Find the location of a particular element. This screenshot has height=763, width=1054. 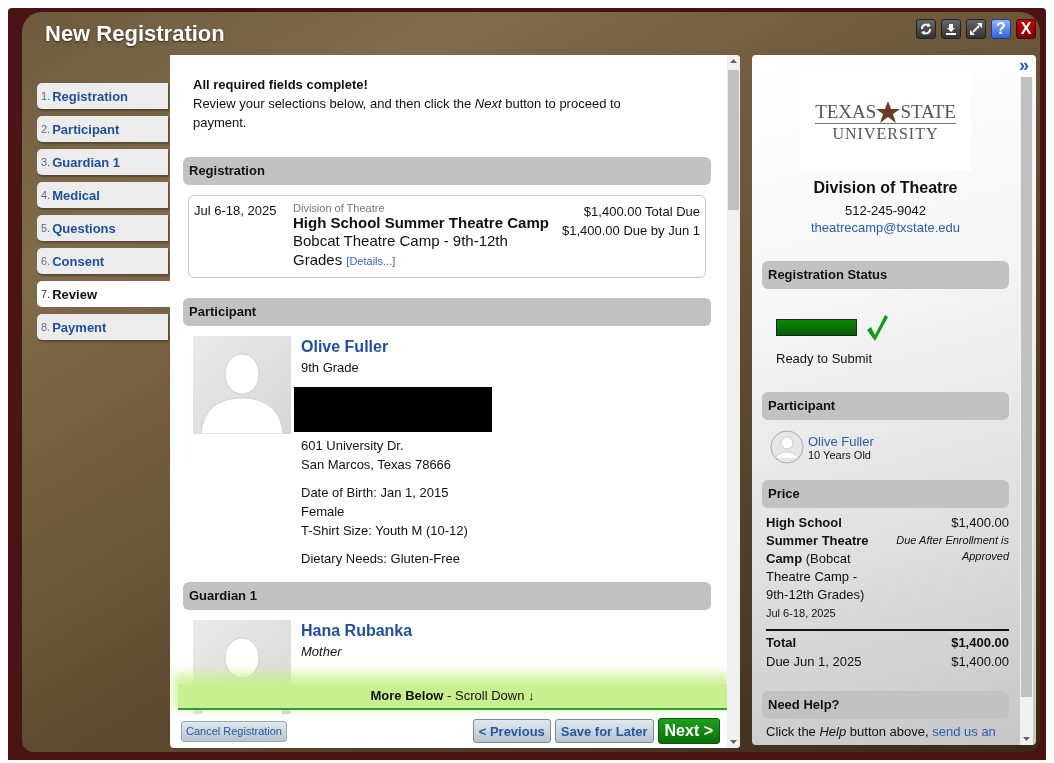

phone-number: 512-245-9042 is located at coordinates (885, 210).